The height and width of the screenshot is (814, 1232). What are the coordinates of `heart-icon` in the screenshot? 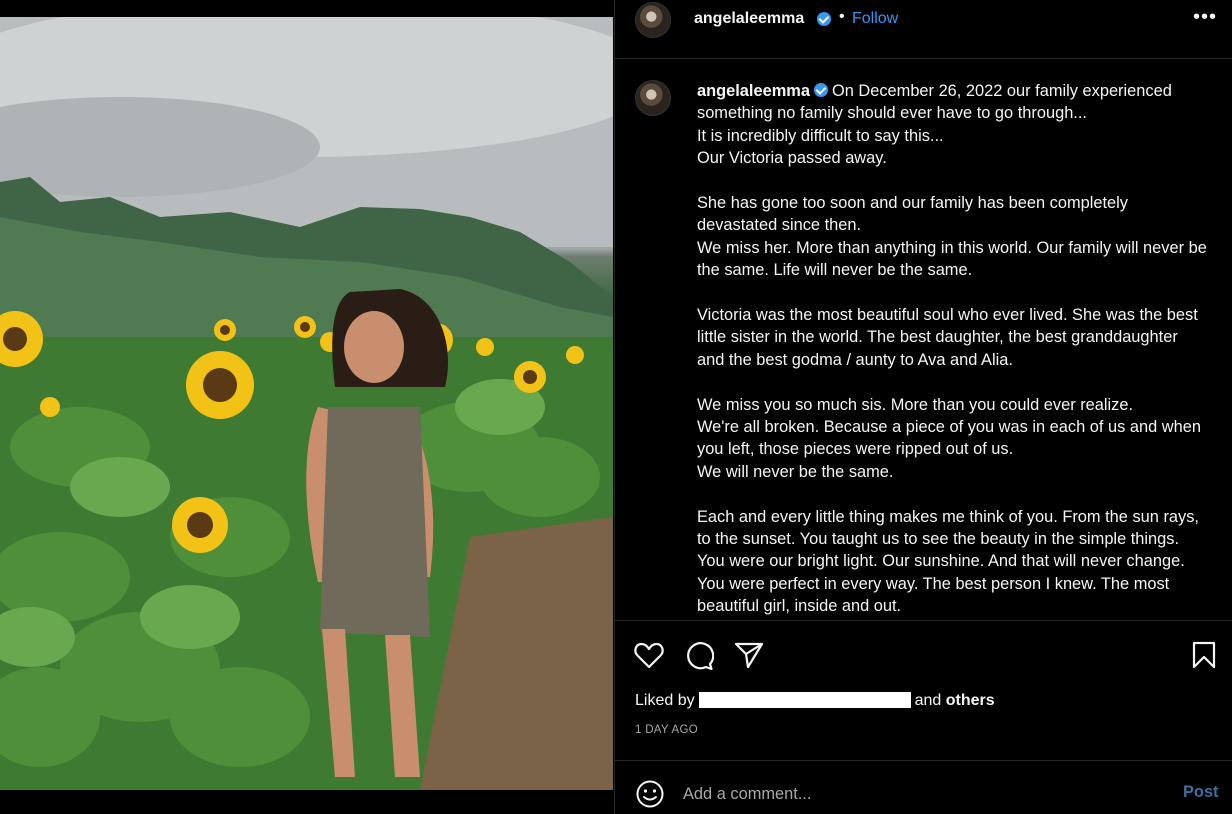 It's located at (649, 657).